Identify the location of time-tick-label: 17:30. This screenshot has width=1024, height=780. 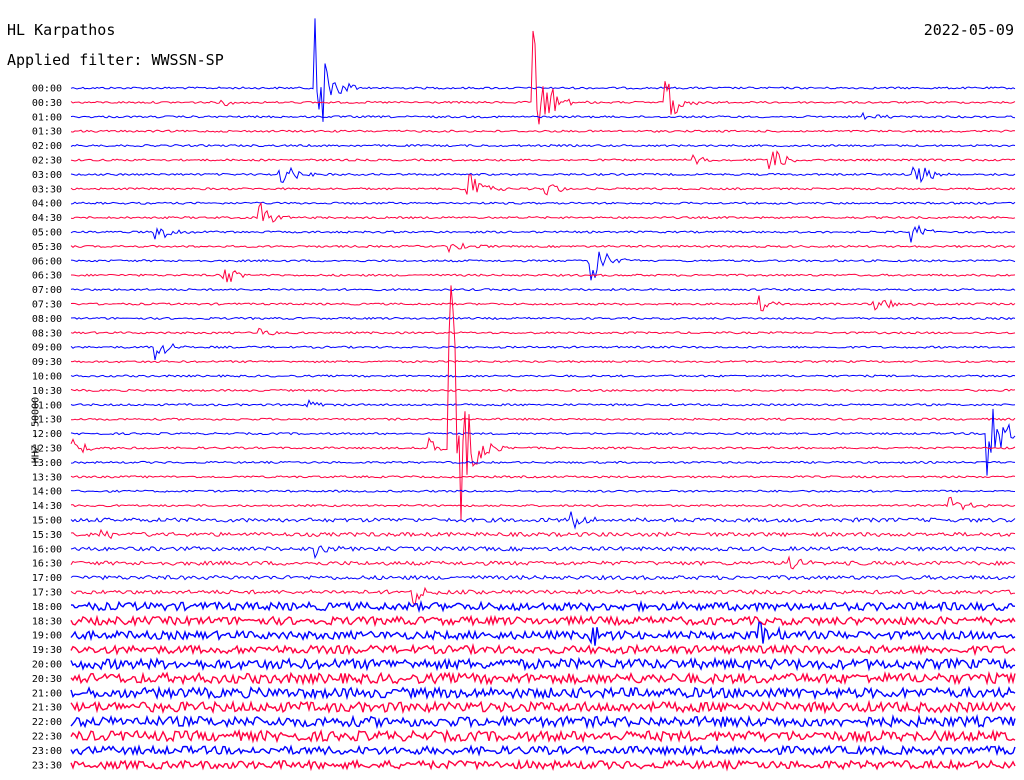
(47, 593).